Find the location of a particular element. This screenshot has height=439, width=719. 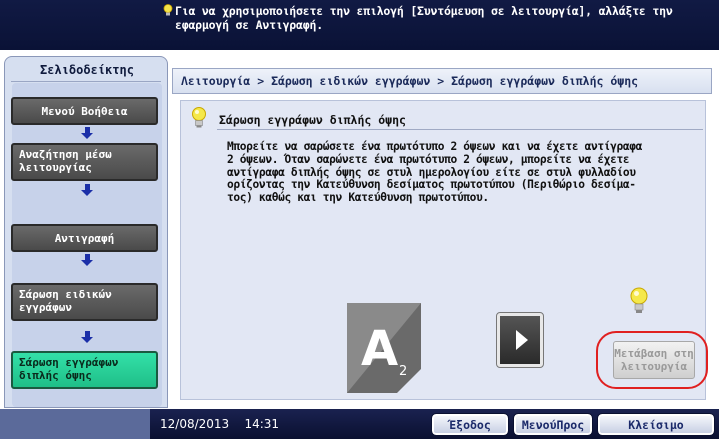

go-to-label: Μετάβαση στη is located at coordinates (654, 353).